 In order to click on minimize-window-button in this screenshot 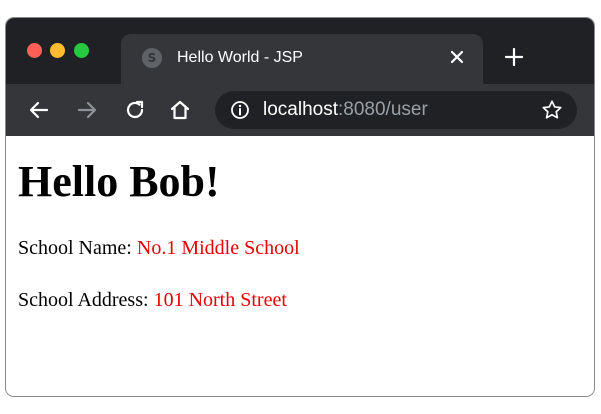, I will do `click(57, 50)`.